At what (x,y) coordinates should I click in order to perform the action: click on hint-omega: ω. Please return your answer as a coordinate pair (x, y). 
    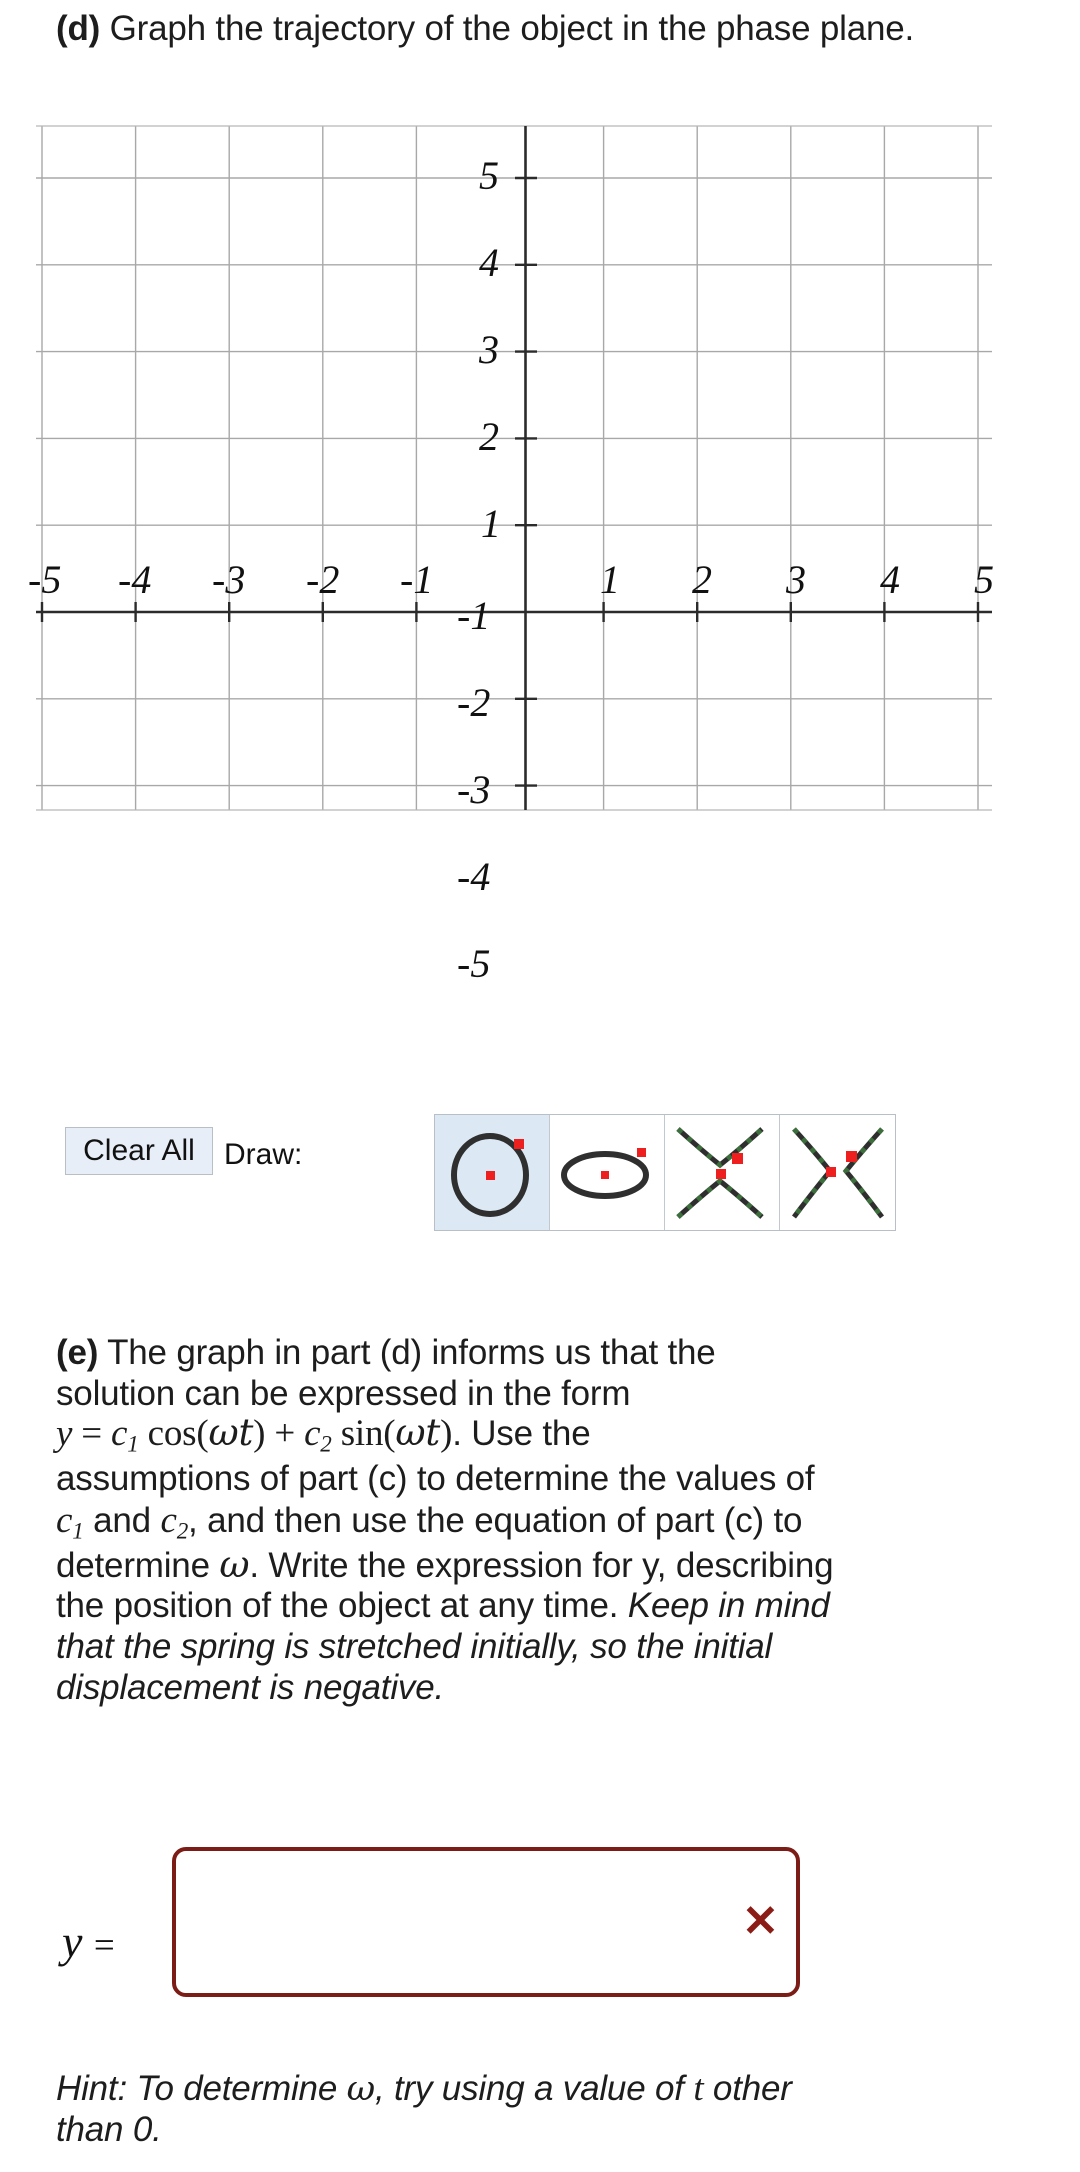
    Looking at the image, I should click on (361, 2089).